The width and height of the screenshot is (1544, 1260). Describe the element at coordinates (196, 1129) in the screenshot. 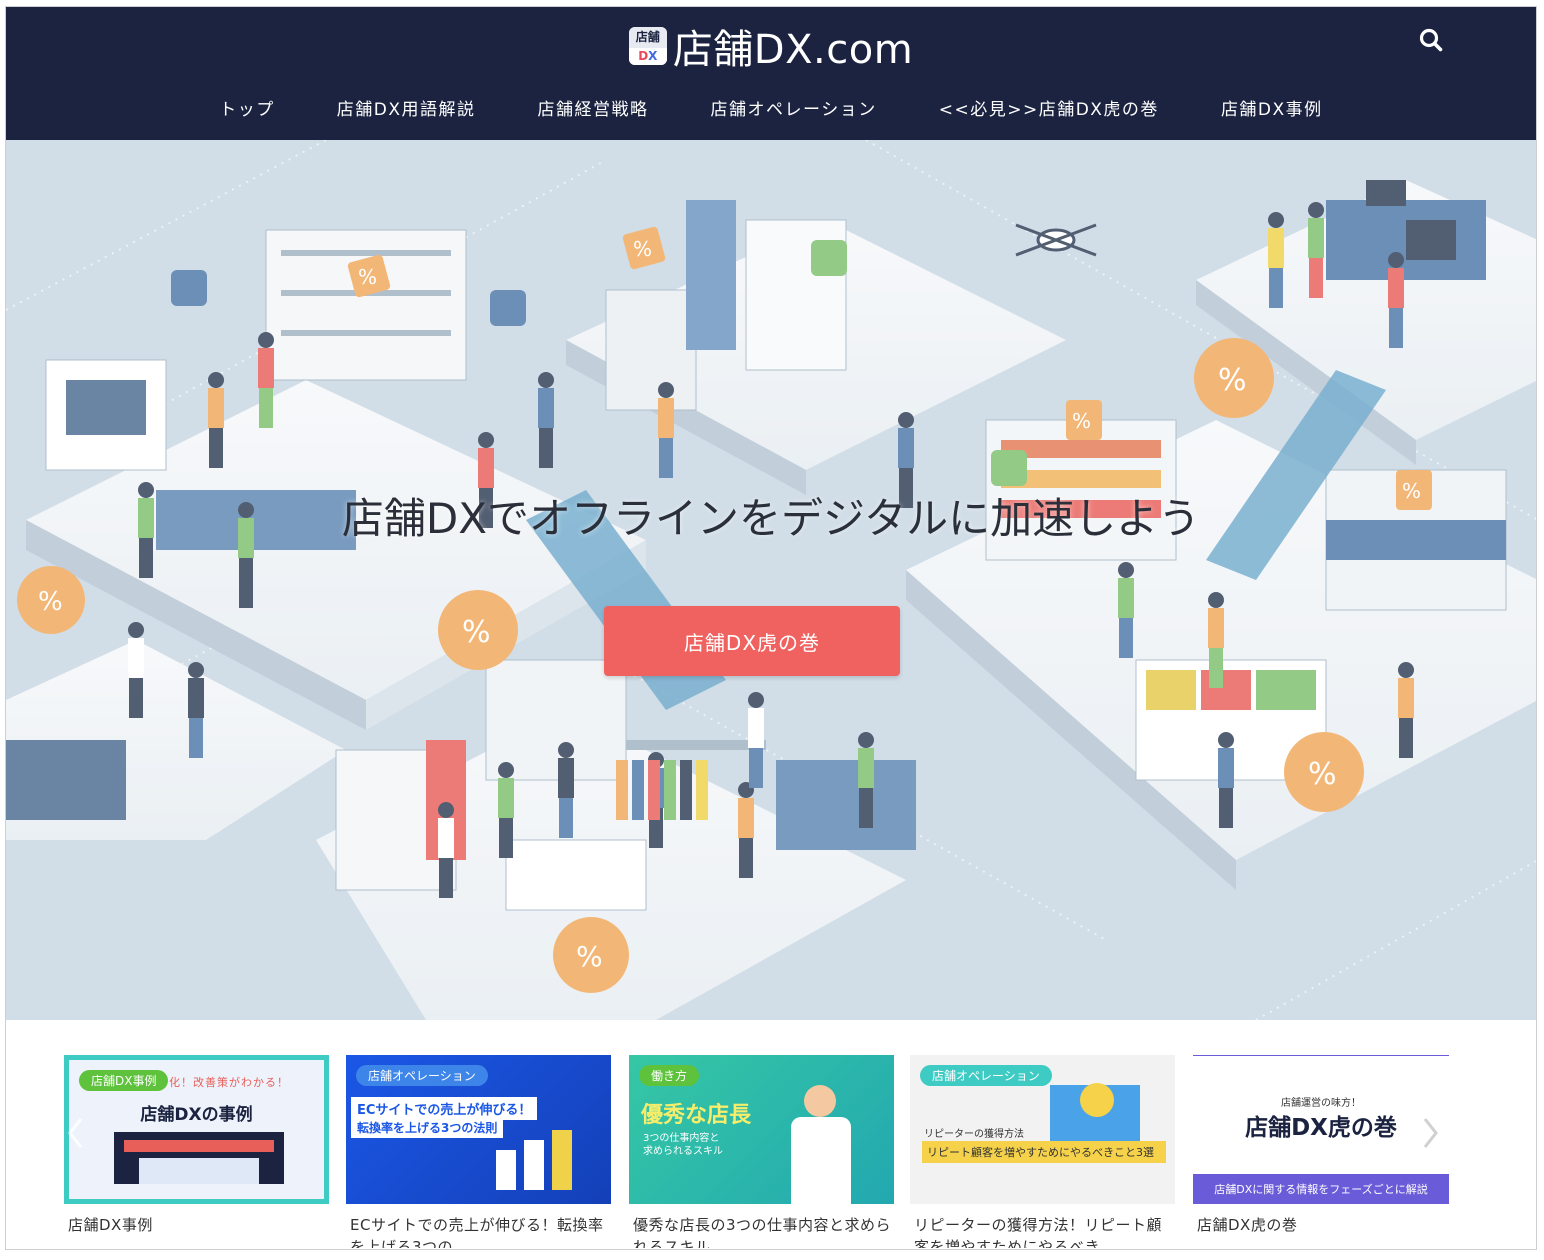

I see `card-thumbnail: 化！改善策がわかる！ 店舗DXの事例 店舗DX事例` at that location.